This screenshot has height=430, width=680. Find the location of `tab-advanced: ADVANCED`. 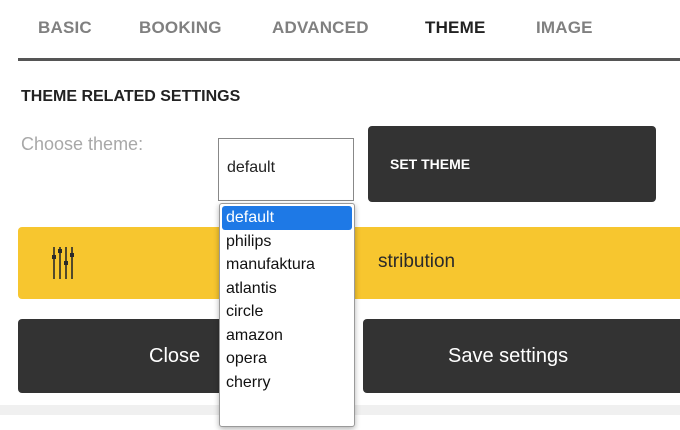

tab-advanced: ADVANCED is located at coordinates (320, 28).